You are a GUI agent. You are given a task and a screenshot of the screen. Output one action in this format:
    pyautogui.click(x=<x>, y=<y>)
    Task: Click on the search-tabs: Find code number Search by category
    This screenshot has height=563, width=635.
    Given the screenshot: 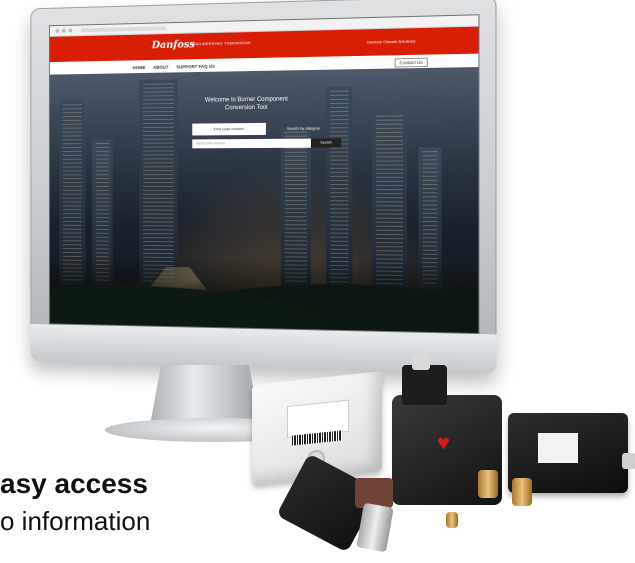 What is the action you would take?
    pyautogui.click(x=266, y=129)
    